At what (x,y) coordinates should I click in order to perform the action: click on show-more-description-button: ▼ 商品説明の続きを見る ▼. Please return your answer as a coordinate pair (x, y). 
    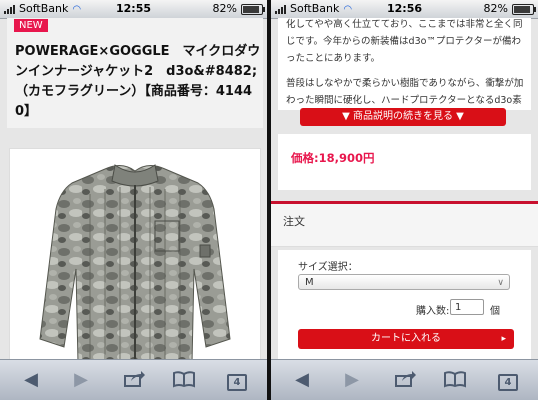
    Looking at the image, I should click on (403, 117).